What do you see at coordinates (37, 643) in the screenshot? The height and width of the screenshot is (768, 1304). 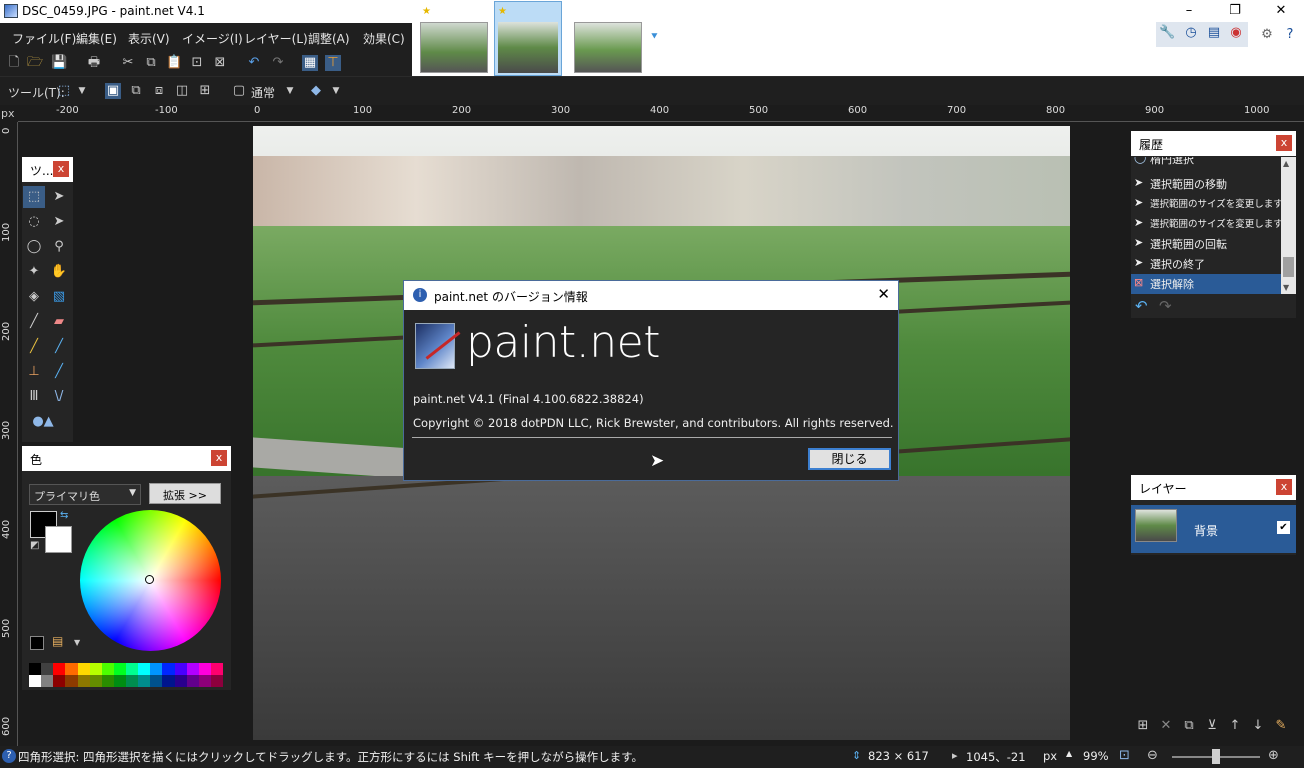 I see `add-to-palette-icon` at bounding box center [37, 643].